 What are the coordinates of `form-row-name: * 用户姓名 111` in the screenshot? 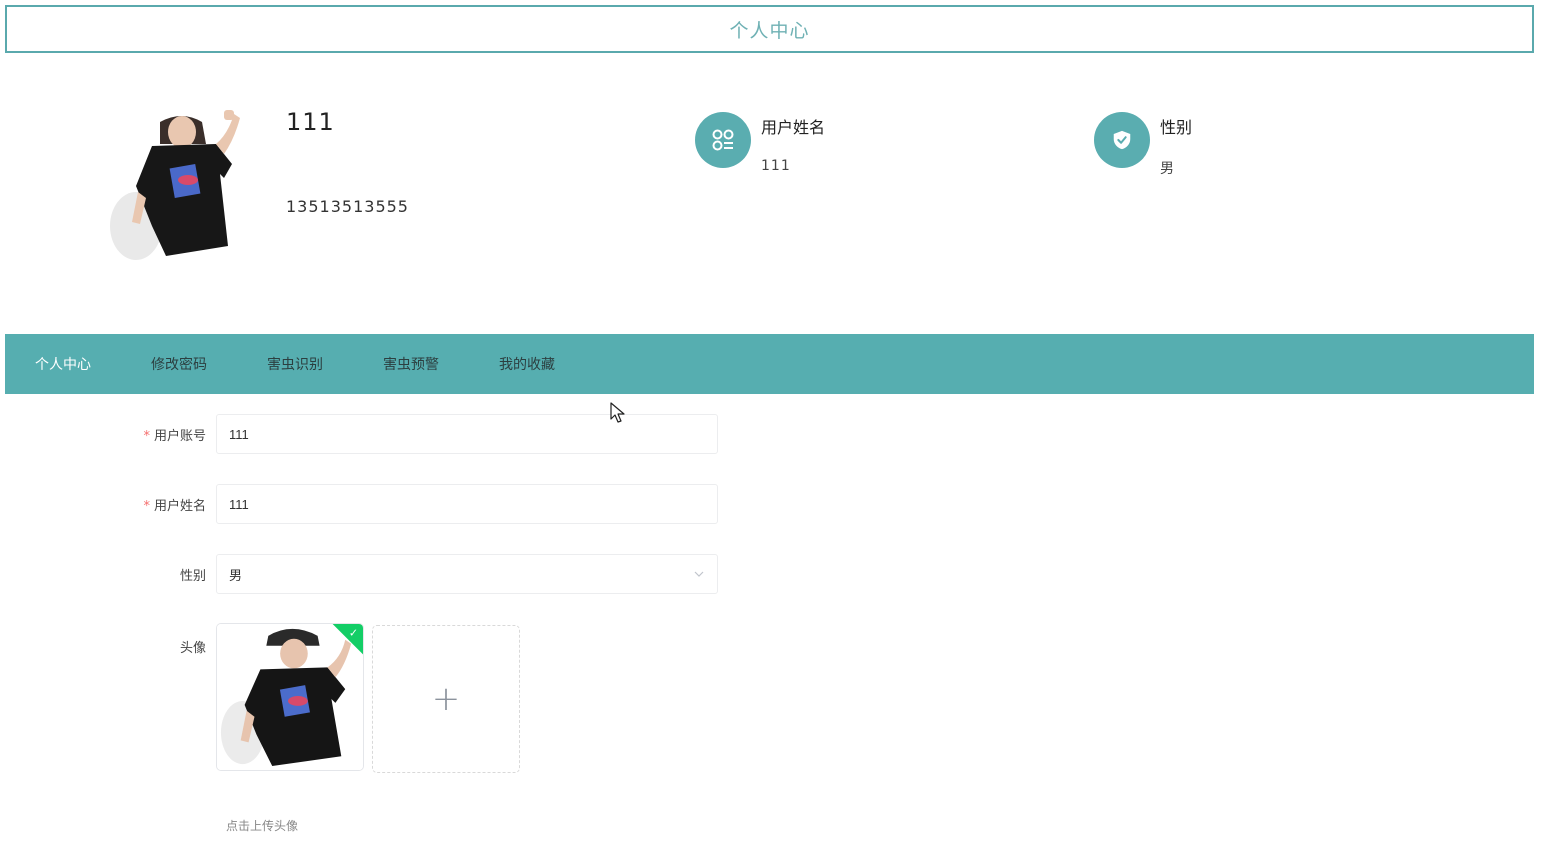 It's located at (414, 504).